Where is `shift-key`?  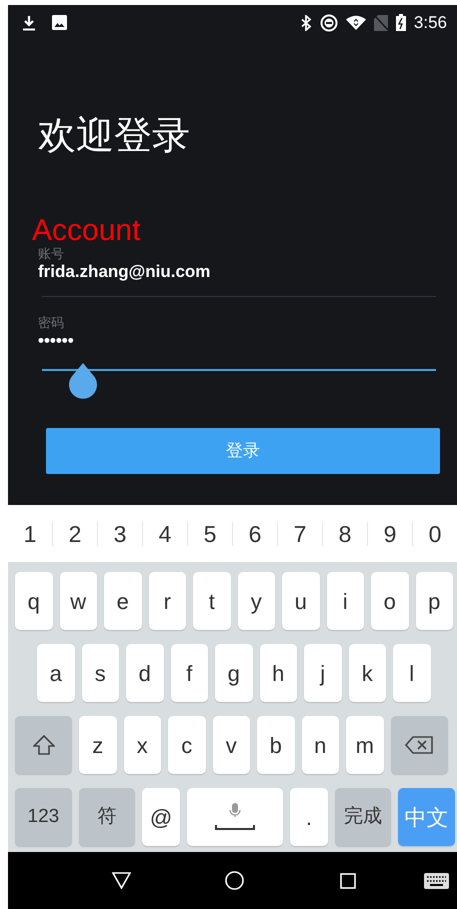
shift-key is located at coordinates (43, 745).